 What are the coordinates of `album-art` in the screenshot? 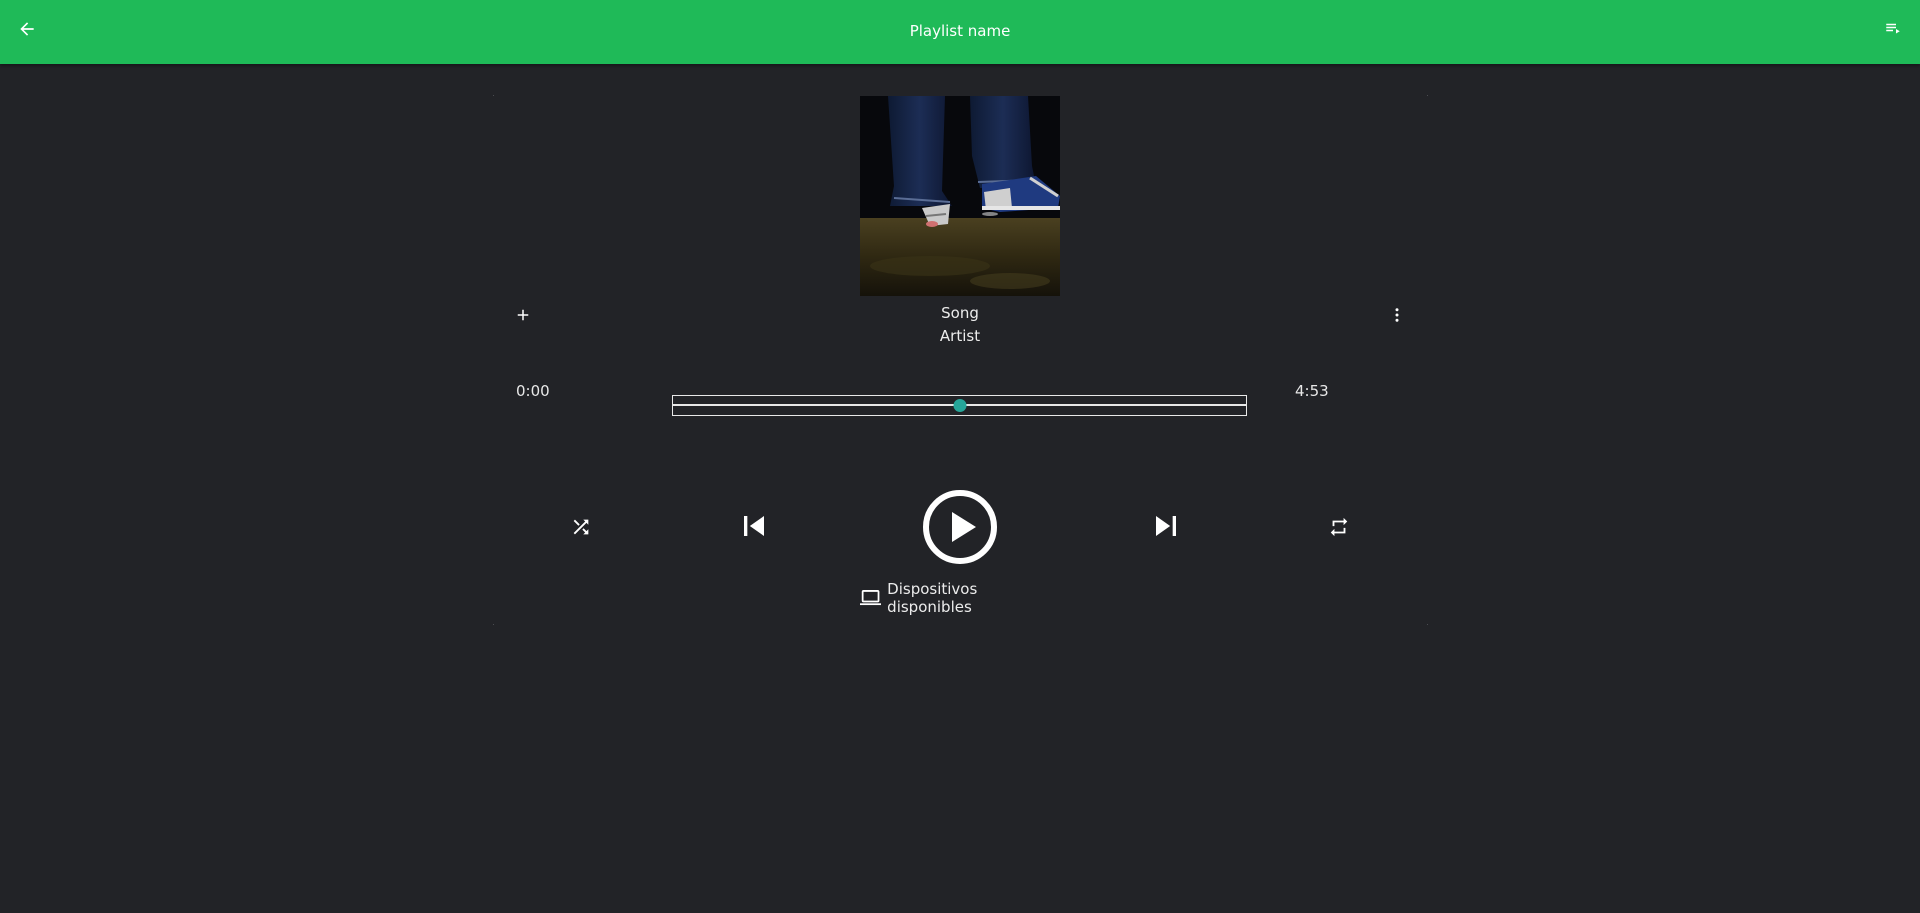 It's located at (960, 196).